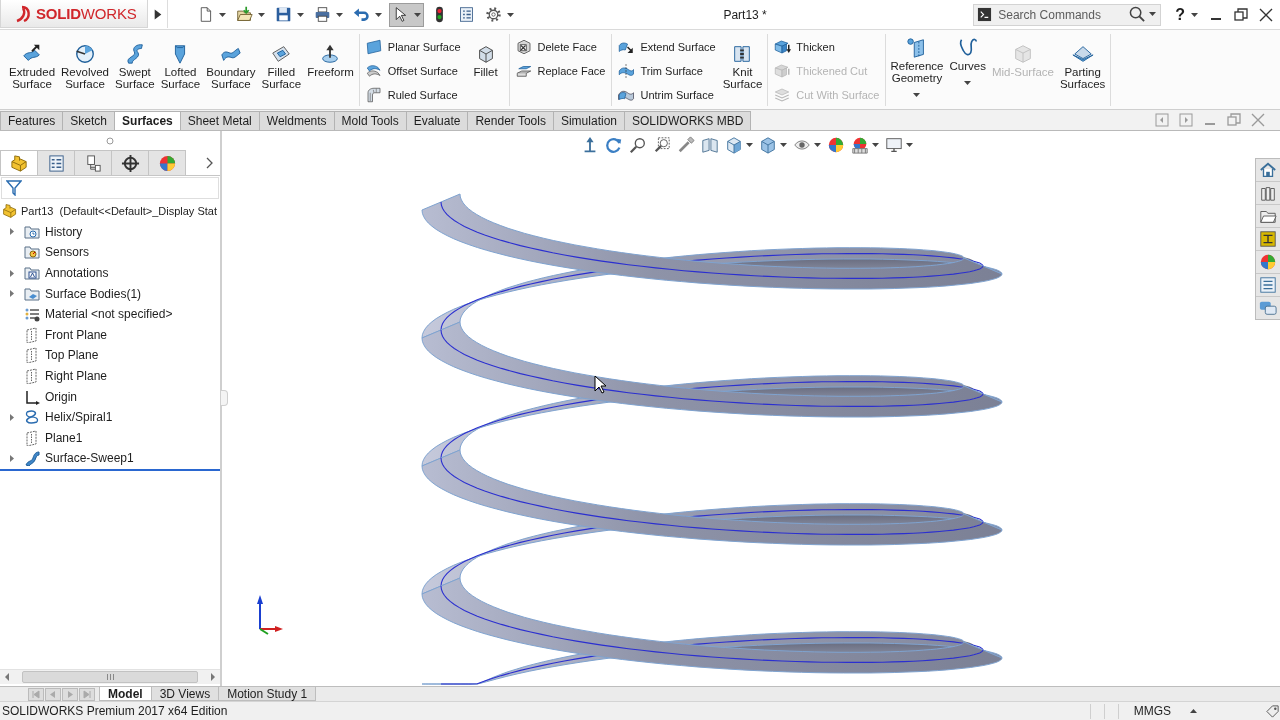  Describe the element at coordinates (894, 145) in the screenshot. I see `monitor-icon` at that location.